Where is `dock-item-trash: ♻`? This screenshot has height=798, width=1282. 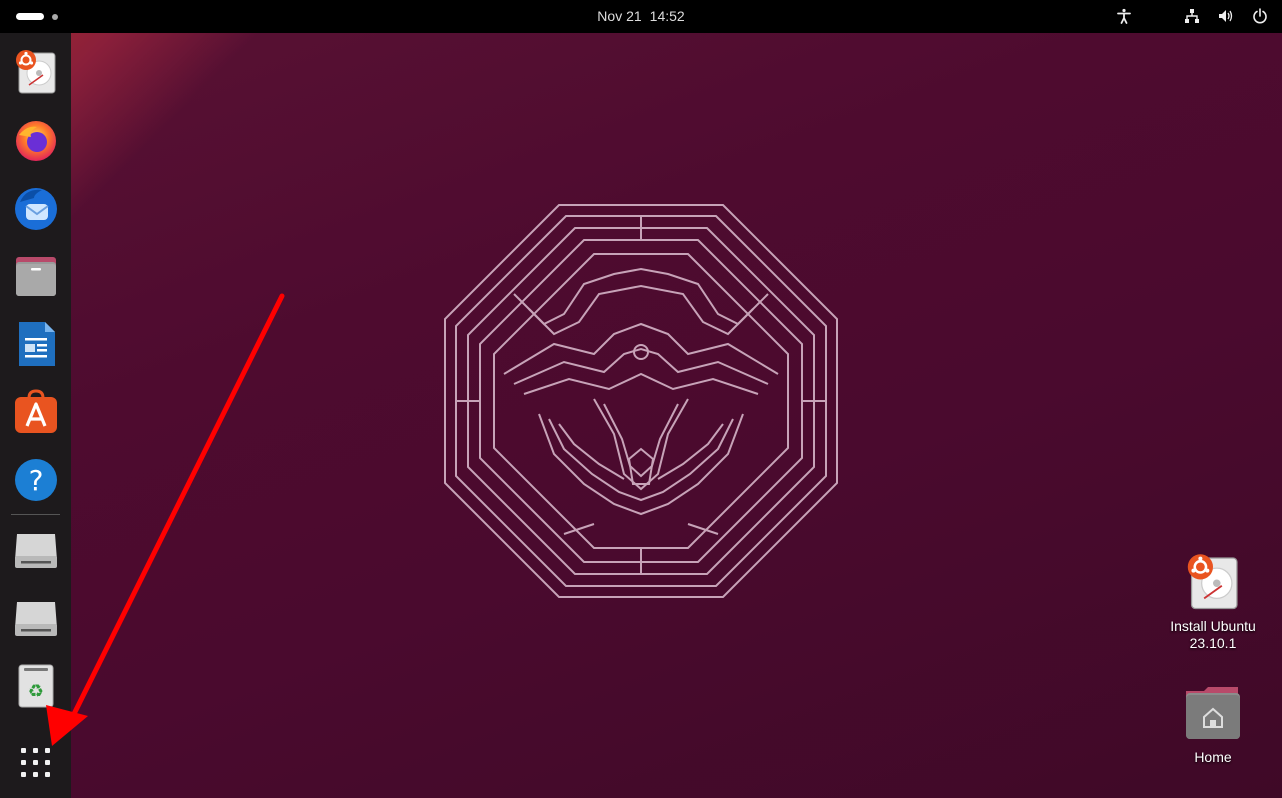 dock-item-trash: ♻ is located at coordinates (36, 686).